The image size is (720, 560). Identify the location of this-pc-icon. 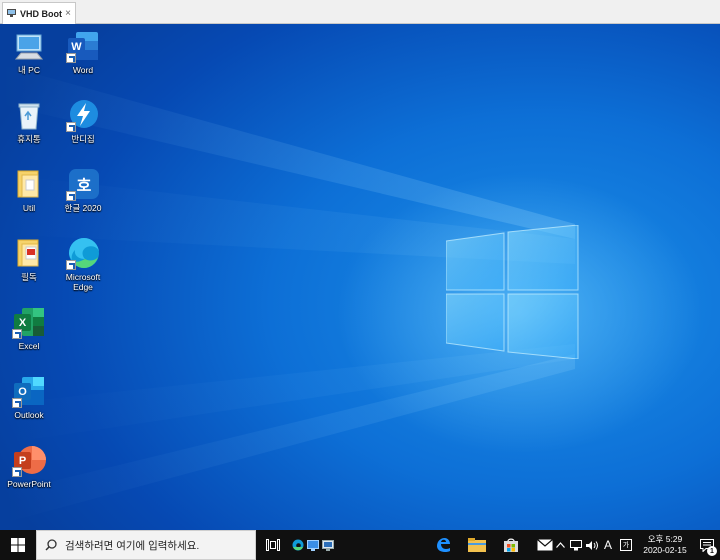
(29, 46).